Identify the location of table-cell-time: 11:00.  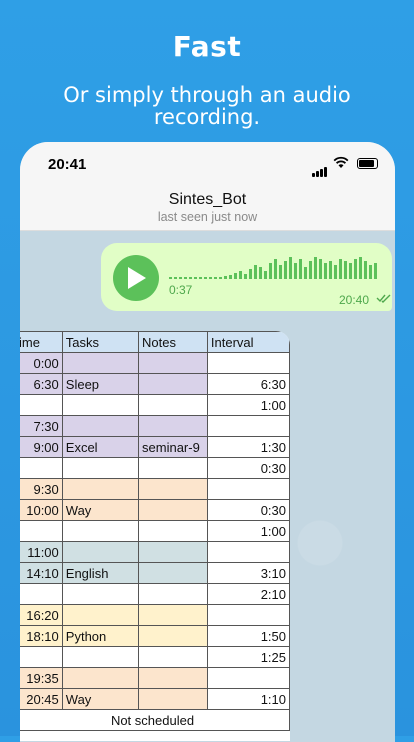
(41, 552).